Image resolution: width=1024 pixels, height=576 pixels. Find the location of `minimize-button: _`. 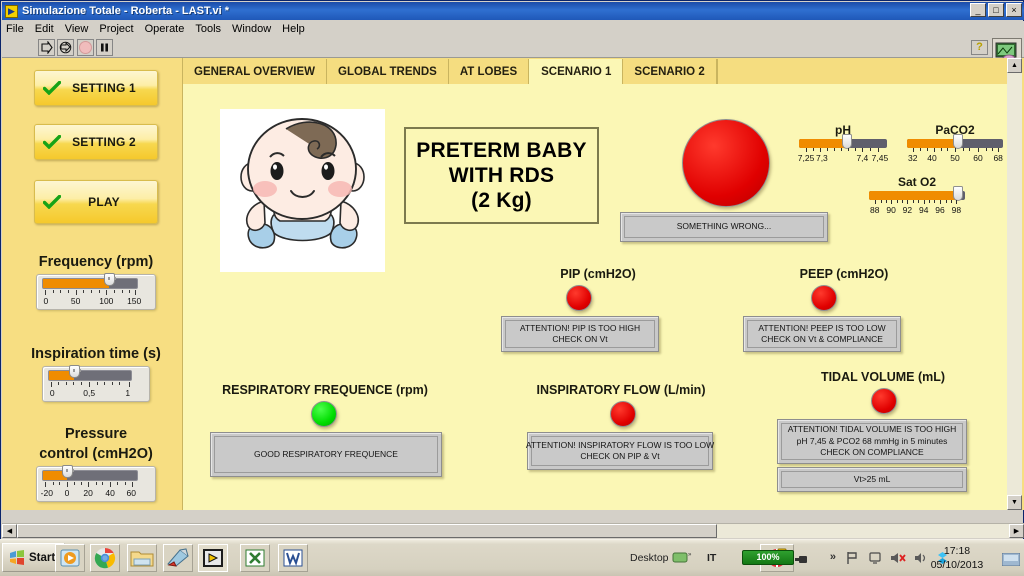

minimize-button: _ is located at coordinates (978, 10).